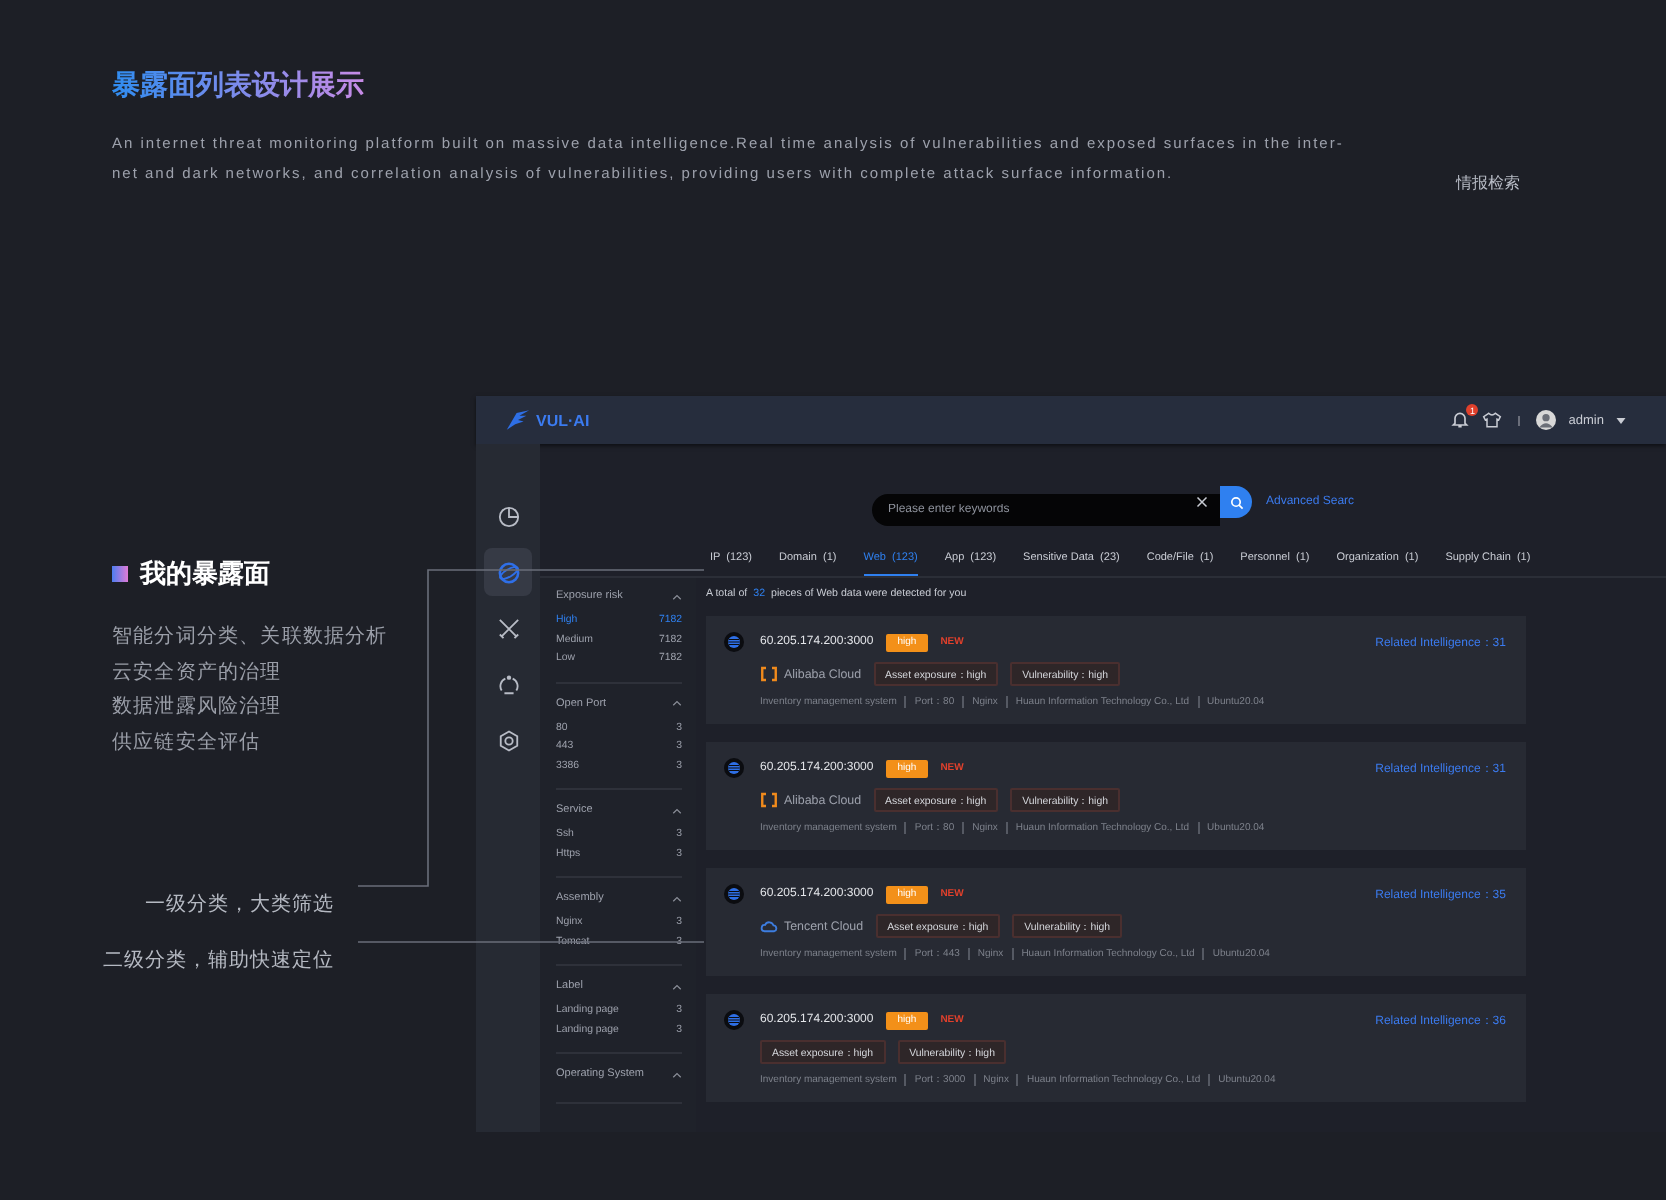 Image resolution: width=1666 pixels, height=1200 pixels. I want to click on crossed-swords-icon, so click(508, 628).